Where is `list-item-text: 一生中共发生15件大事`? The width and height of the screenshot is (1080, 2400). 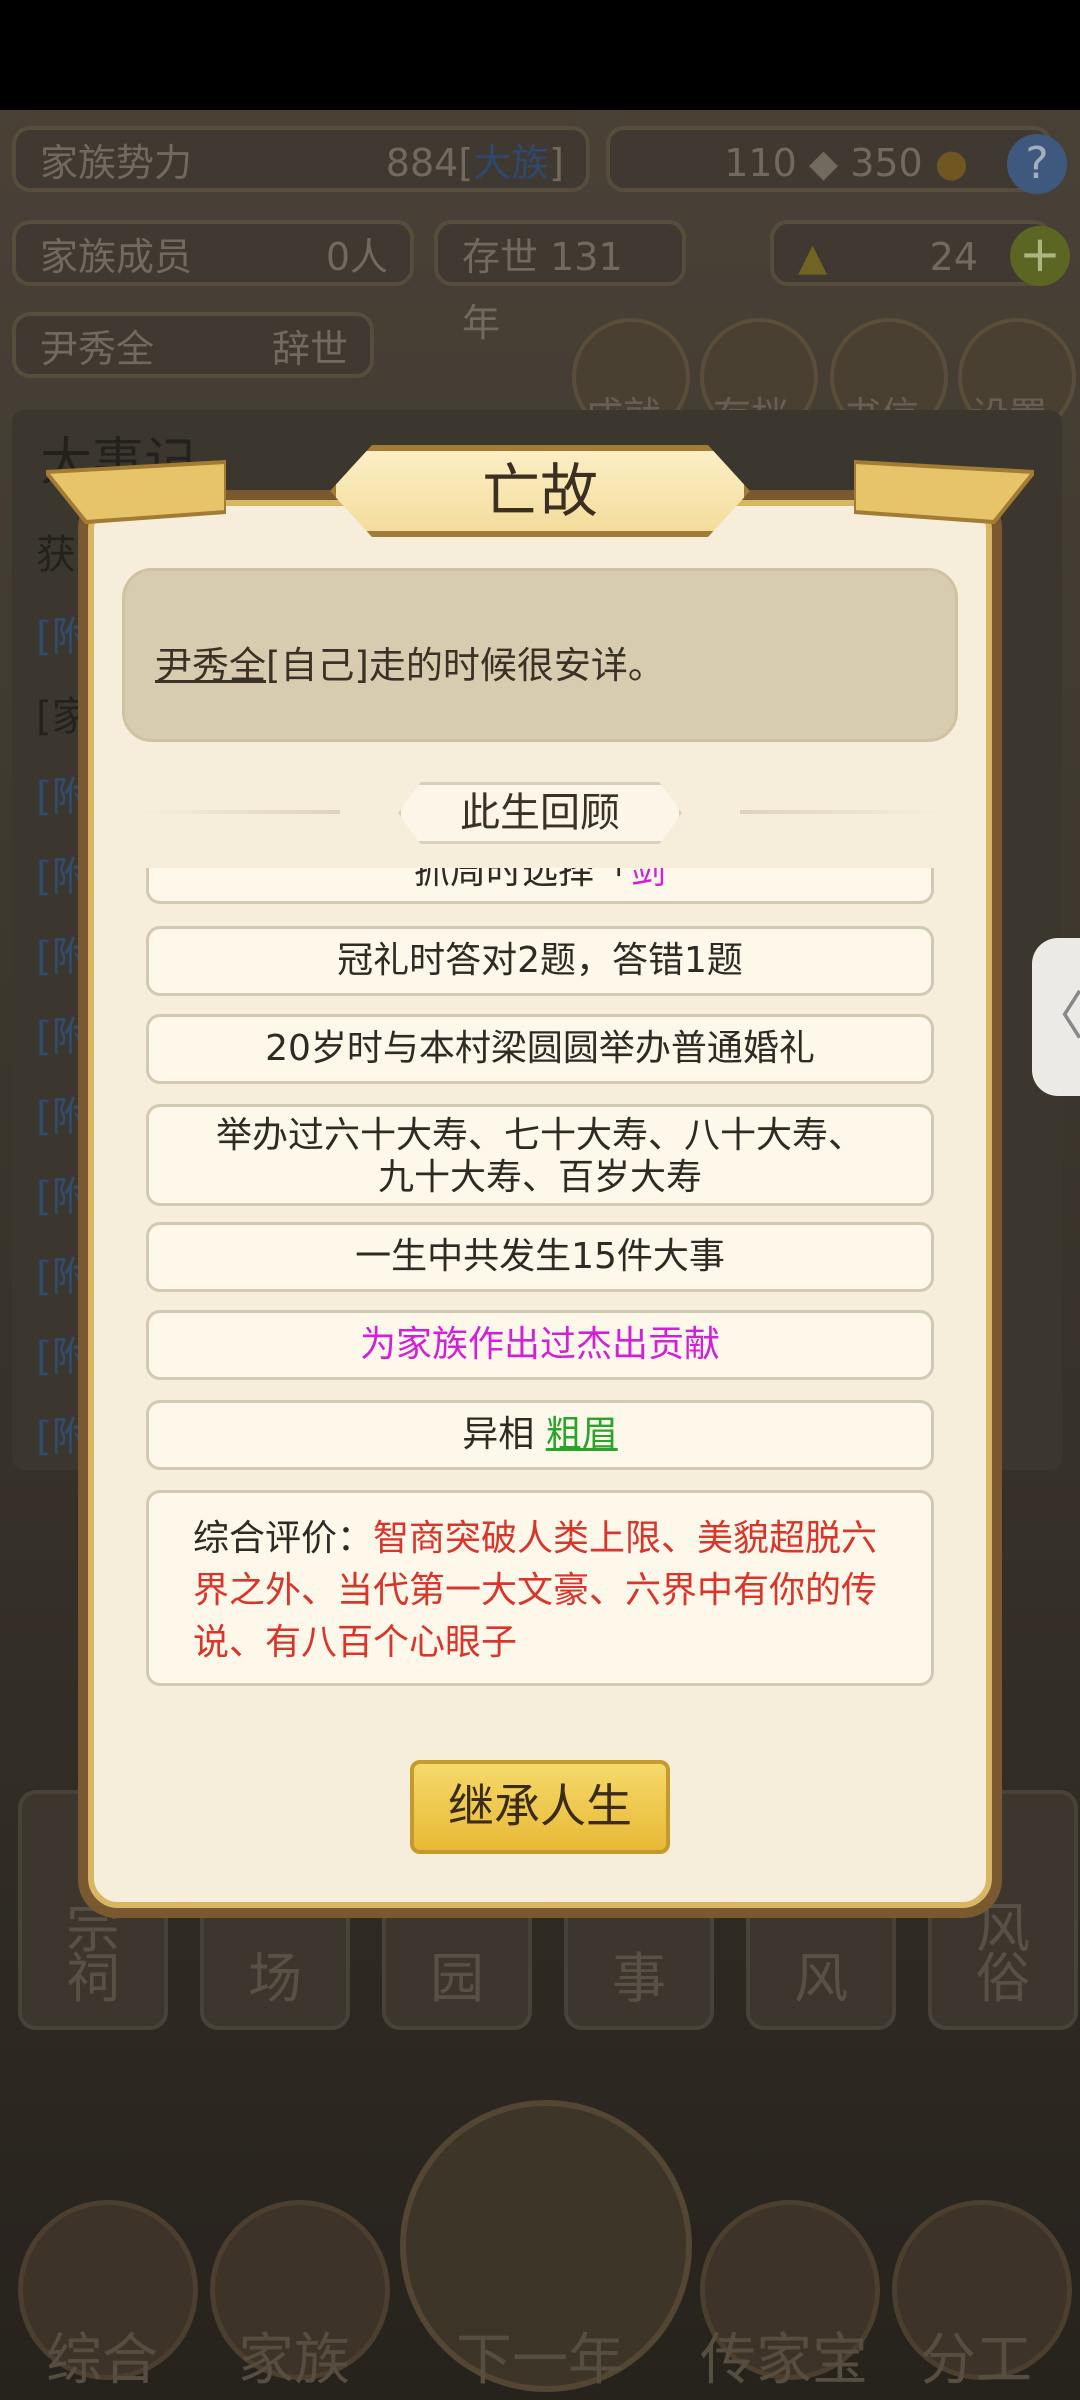 list-item-text: 一生中共发生15件大事 is located at coordinates (540, 1256).